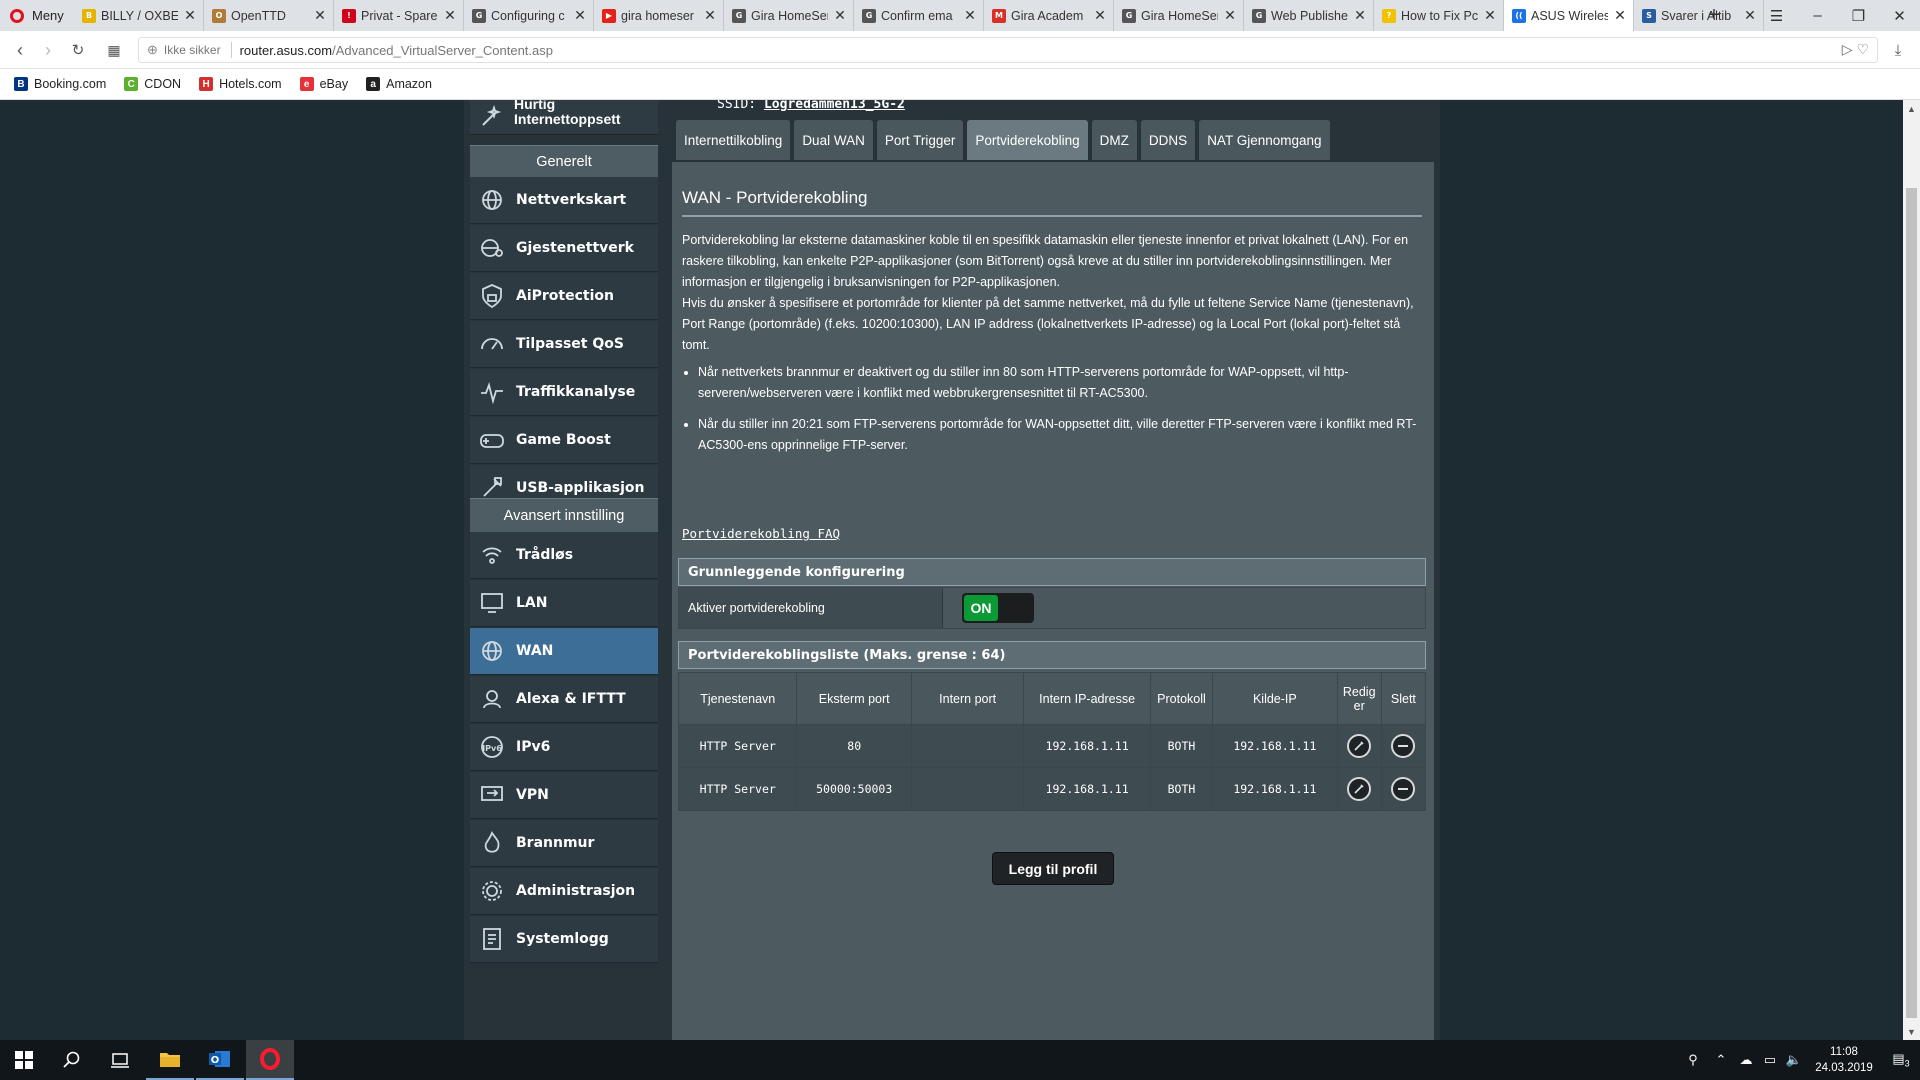  Describe the element at coordinates (399, 15) in the screenshot. I see `browser-tab: ! Privat - Spare ✕` at that location.